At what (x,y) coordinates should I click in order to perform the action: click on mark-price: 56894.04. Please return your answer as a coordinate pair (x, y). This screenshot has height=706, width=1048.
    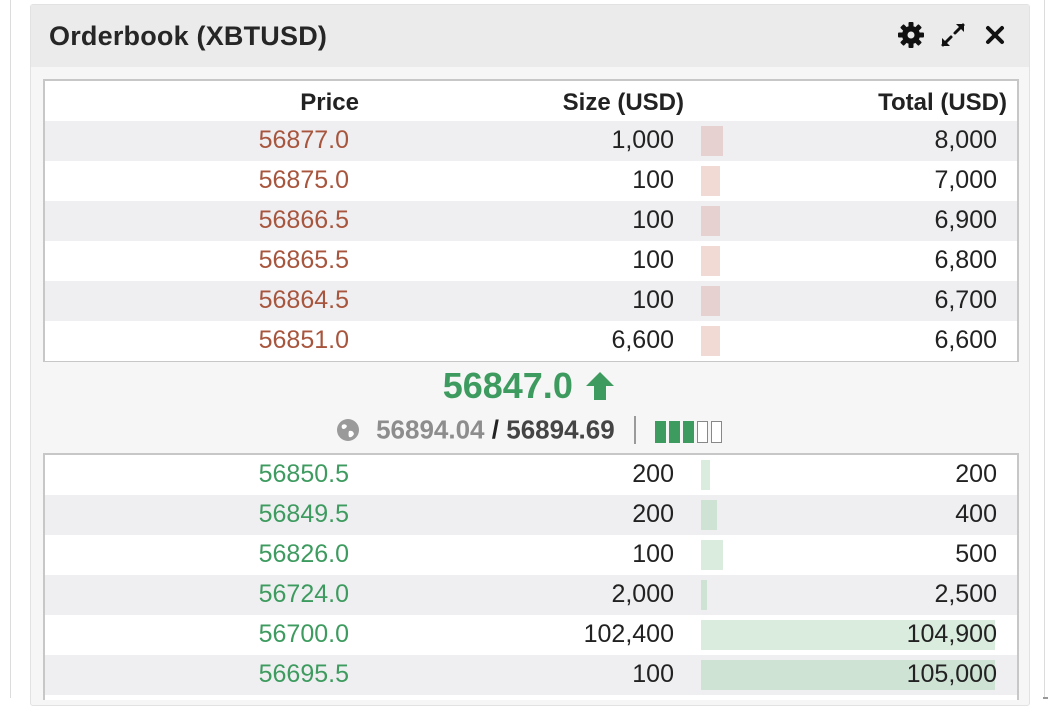
    Looking at the image, I should click on (430, 430).